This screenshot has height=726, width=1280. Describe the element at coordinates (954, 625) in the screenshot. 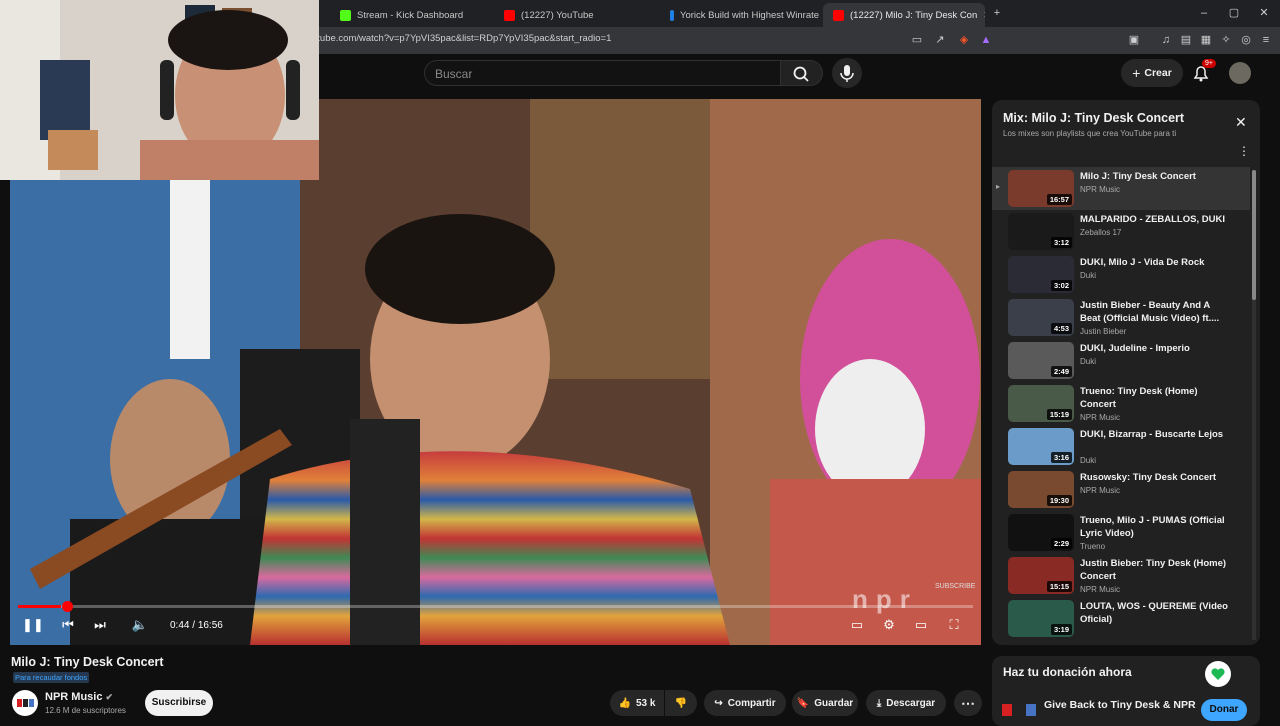

I see `fullscreen-icon: ⛶` at that location.